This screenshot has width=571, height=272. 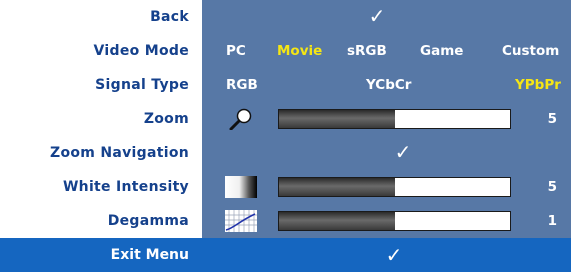 I want to click on menu-row-video-mode: Video Mode PC Movie sRGB Game Custom, so click(x=285, y=51).